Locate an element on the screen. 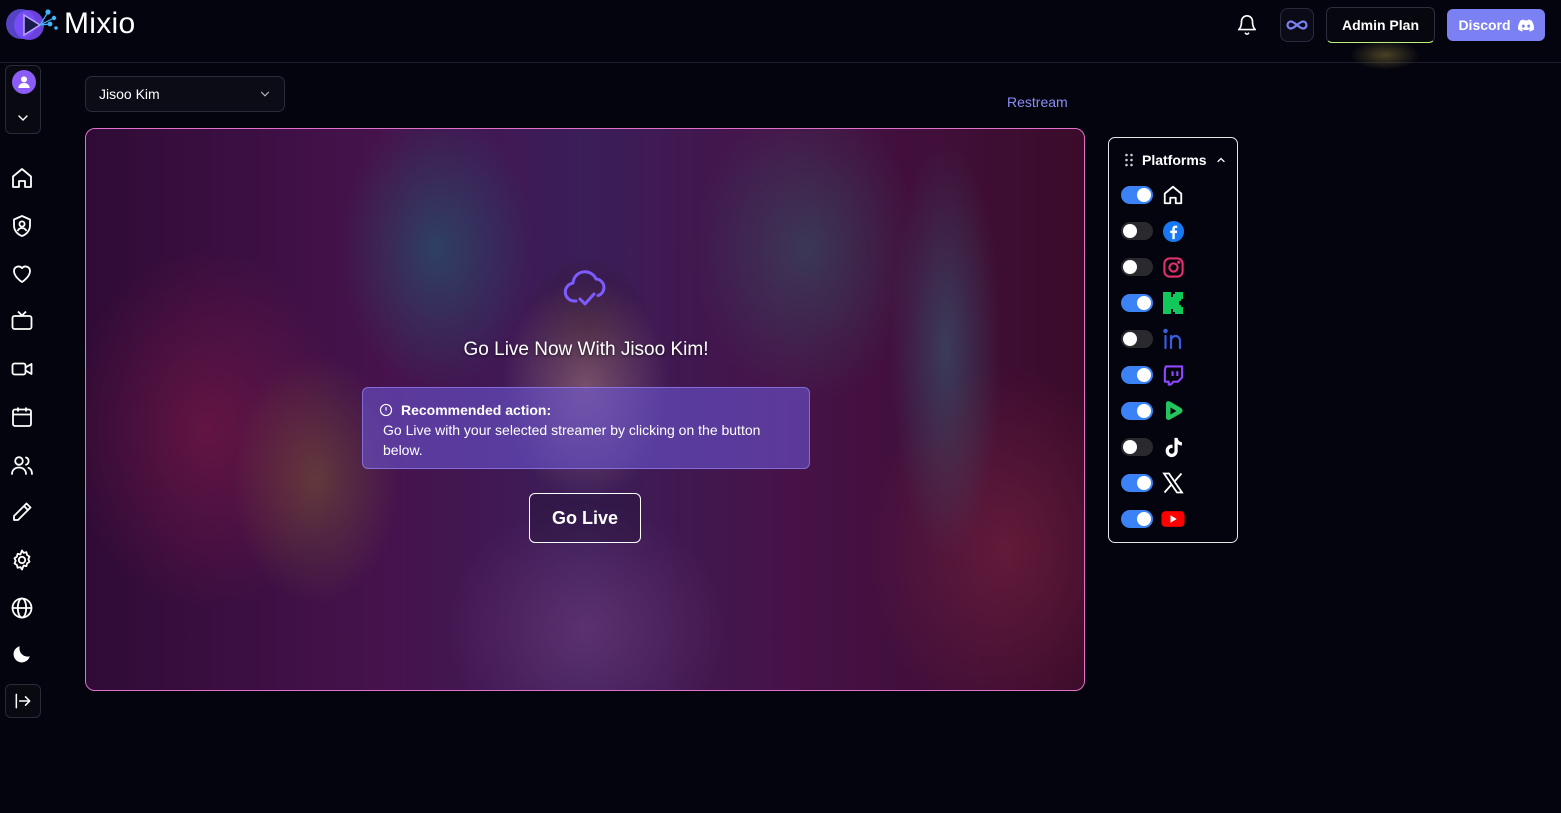  facebook-icon is located at coordinates (1173, 231).